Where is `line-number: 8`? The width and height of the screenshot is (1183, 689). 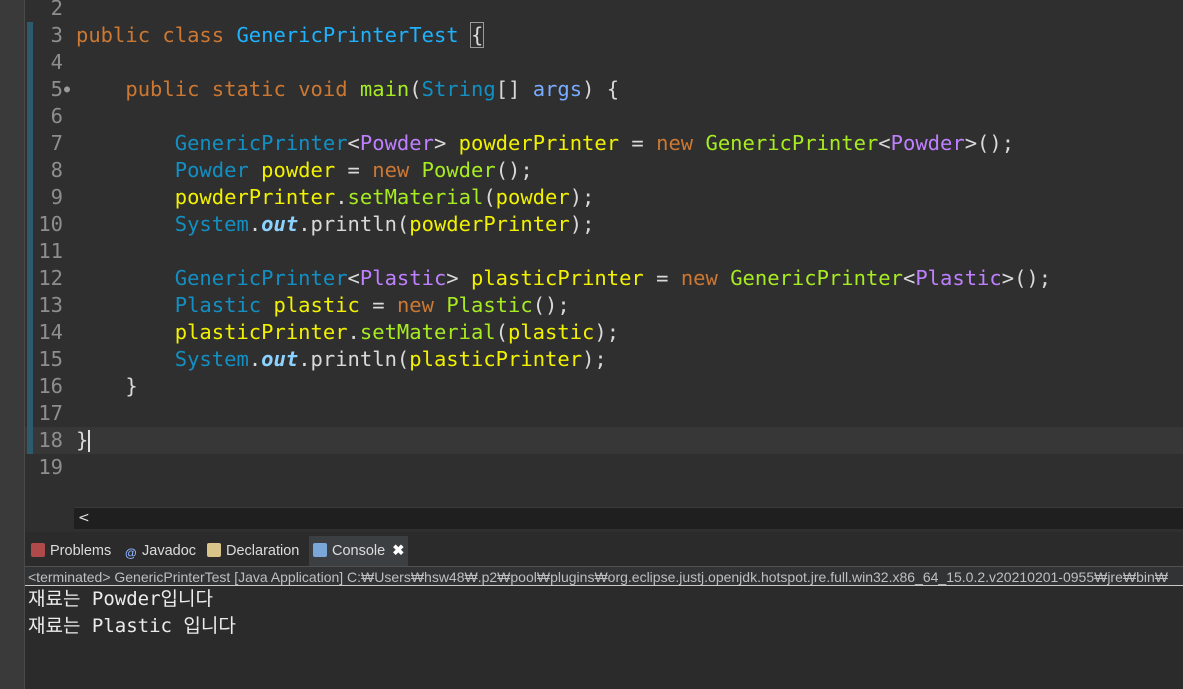 line-number: 8 is located at coordinates (56, 170).